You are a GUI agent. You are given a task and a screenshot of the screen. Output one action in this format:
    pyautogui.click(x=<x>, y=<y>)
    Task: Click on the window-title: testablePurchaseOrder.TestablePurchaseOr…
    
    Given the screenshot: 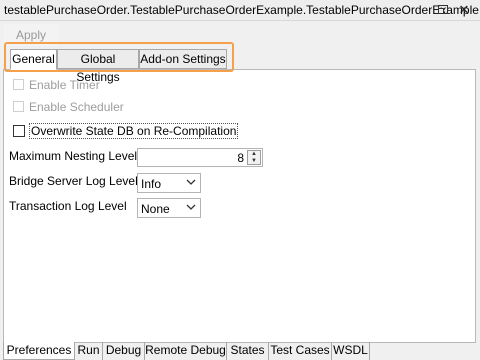 What is the action you would take?
    pyautogui.click(x=241, y=10)
    